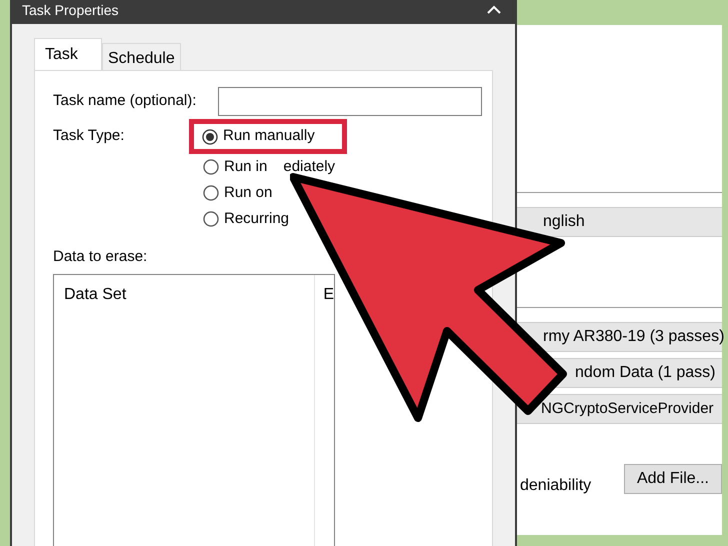 The image size is (728, 546). What do you see at coordinates (350, 101) in the screenshot?
I see `task-name-field` at bounding box center [350, 101].